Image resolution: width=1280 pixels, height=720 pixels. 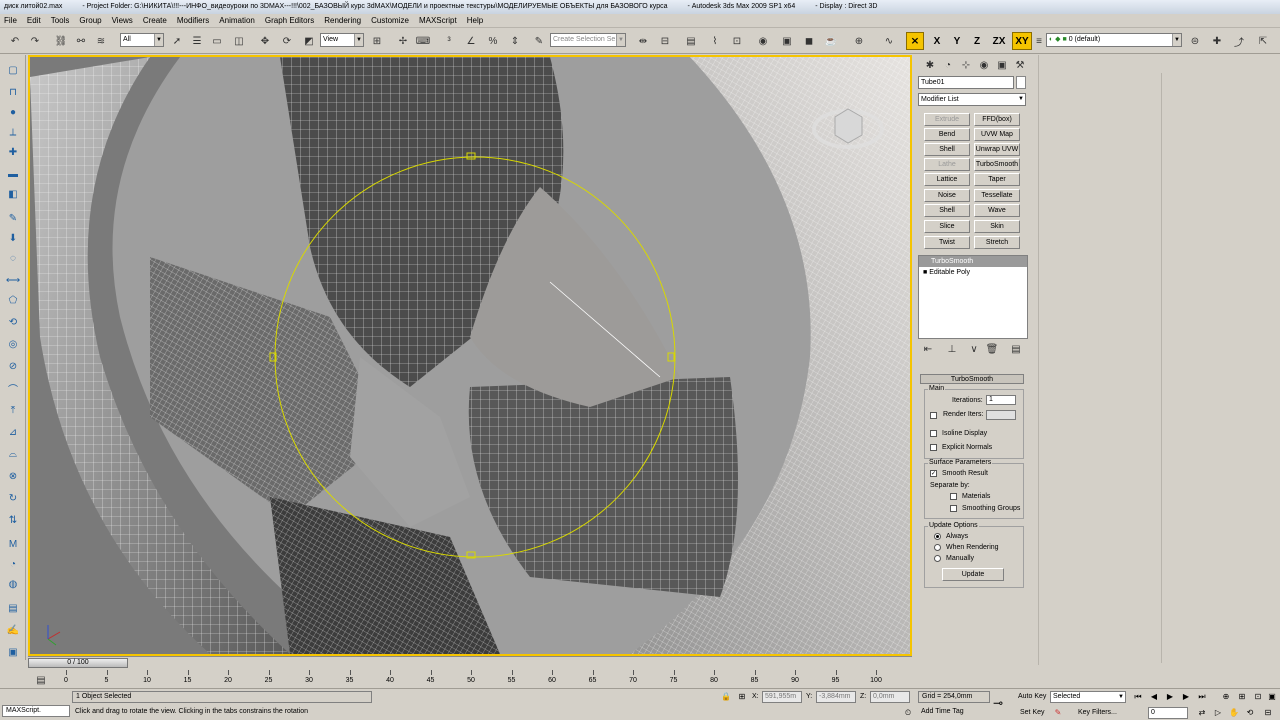 What do you see at coordinates (908, 713) in the screenshot?
I see `time-tag-icon: ⏲` at bounding box center [908, 713].